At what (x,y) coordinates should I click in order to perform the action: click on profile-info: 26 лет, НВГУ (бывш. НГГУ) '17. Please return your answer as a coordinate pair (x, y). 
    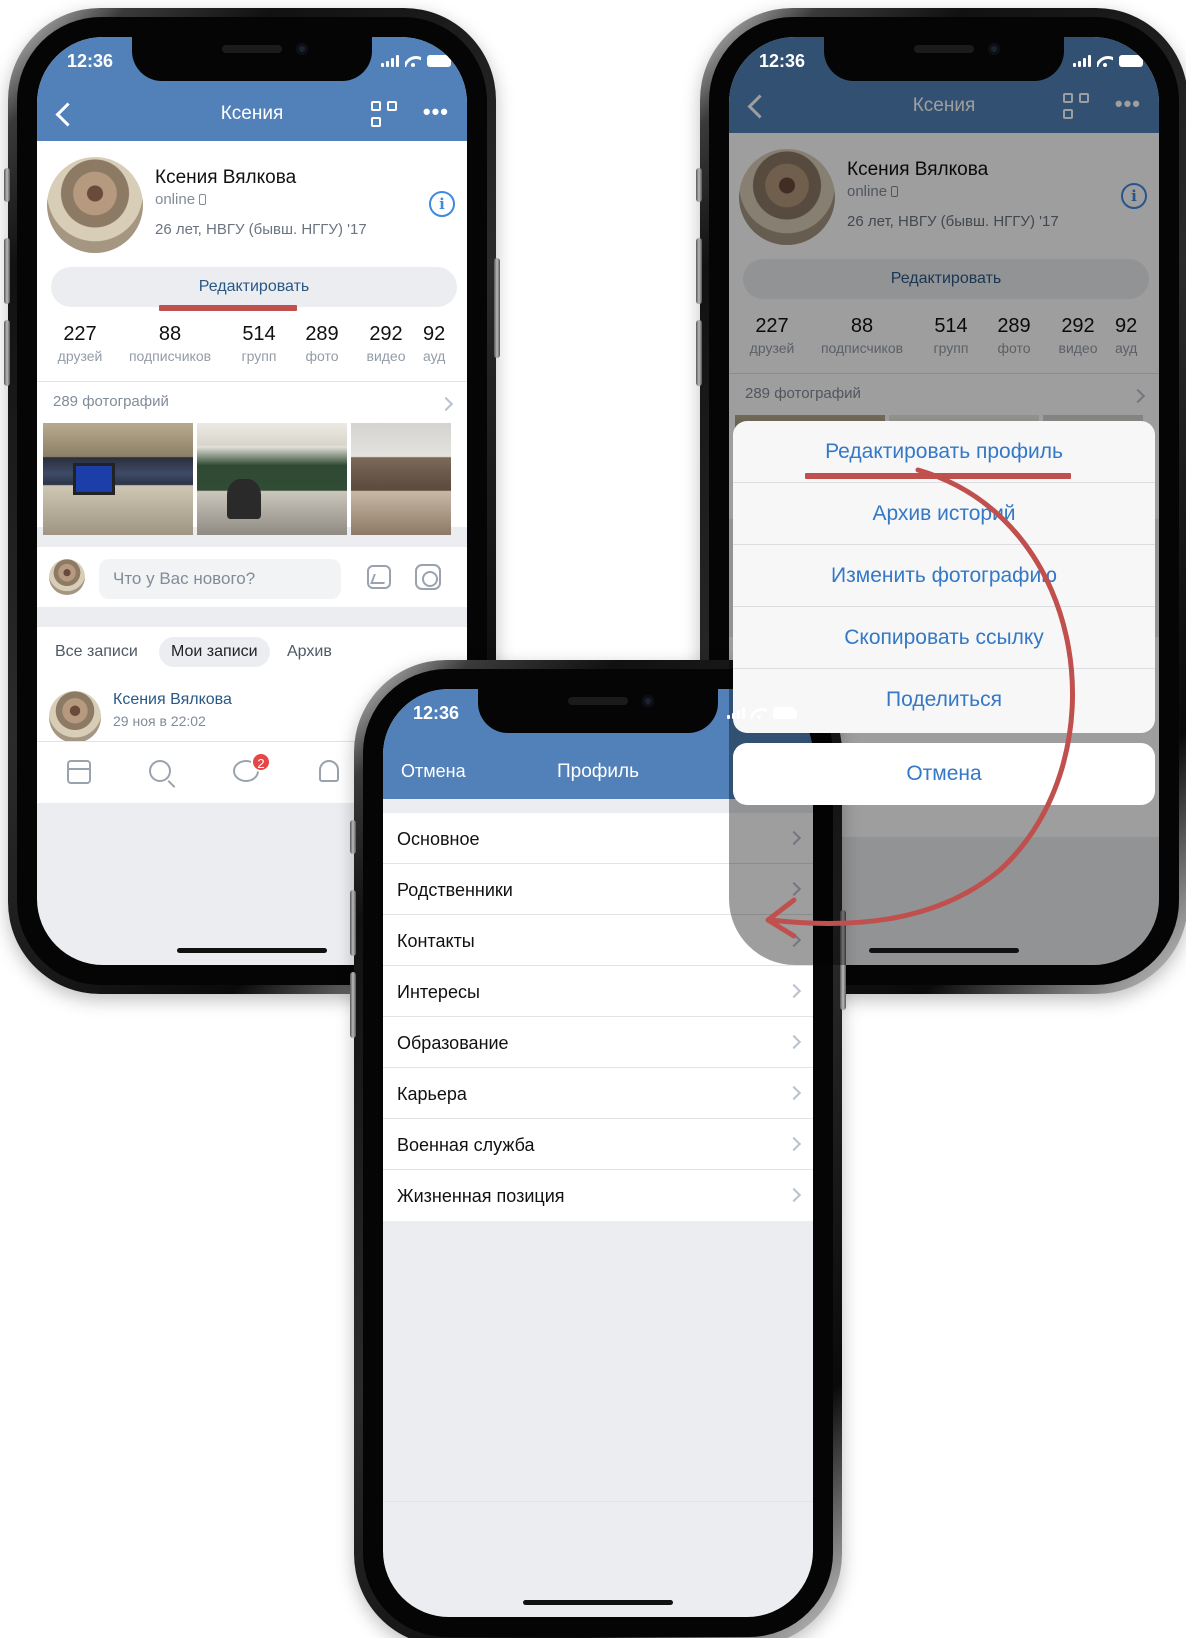
    Looking at the image, I should click on (261, 229).